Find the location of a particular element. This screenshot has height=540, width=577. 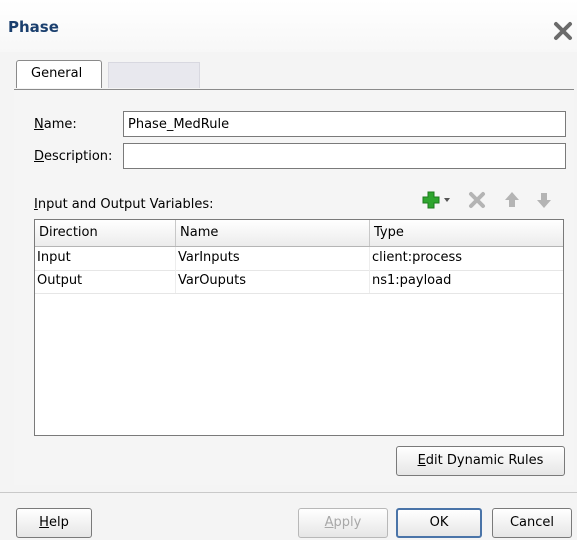

title-bar: Phase is located at coordinates (288, 26).